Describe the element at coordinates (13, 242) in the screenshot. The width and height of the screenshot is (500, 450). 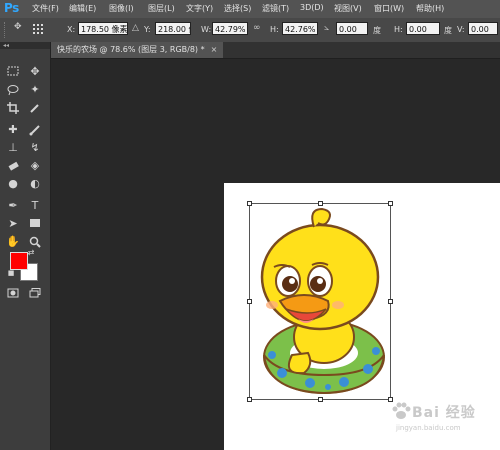
I see `hand-tool-icon: ✋` at that location.